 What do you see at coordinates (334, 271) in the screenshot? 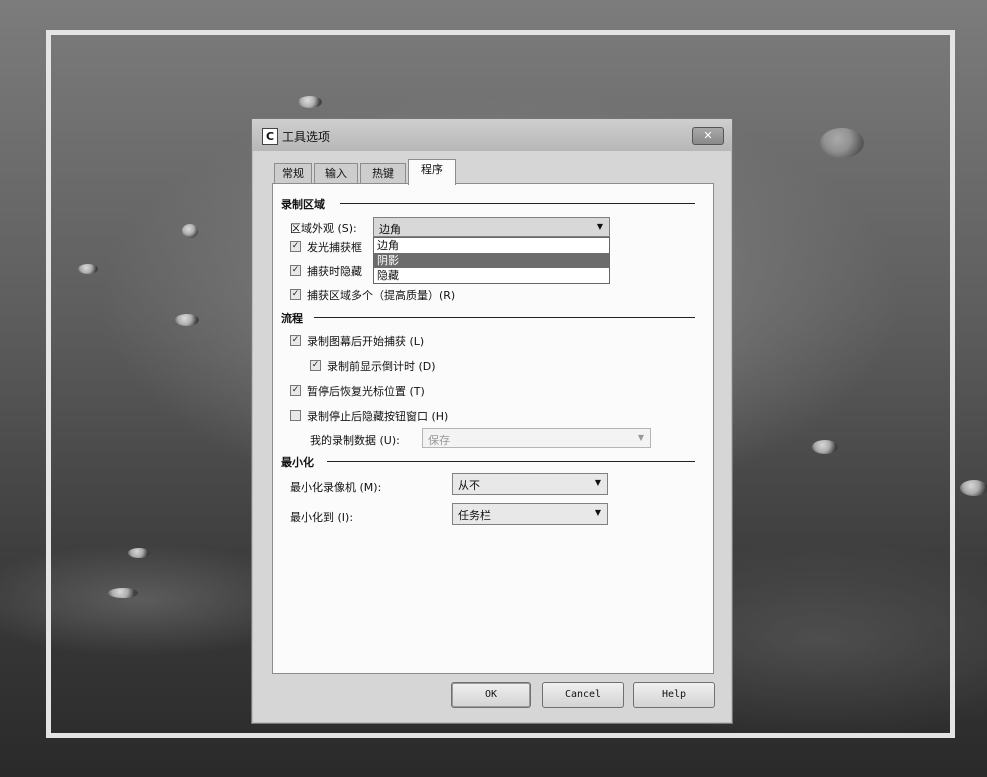
I see `hide-during-capture-label: 捕获时隐藏` at bounding box center [334, 271].